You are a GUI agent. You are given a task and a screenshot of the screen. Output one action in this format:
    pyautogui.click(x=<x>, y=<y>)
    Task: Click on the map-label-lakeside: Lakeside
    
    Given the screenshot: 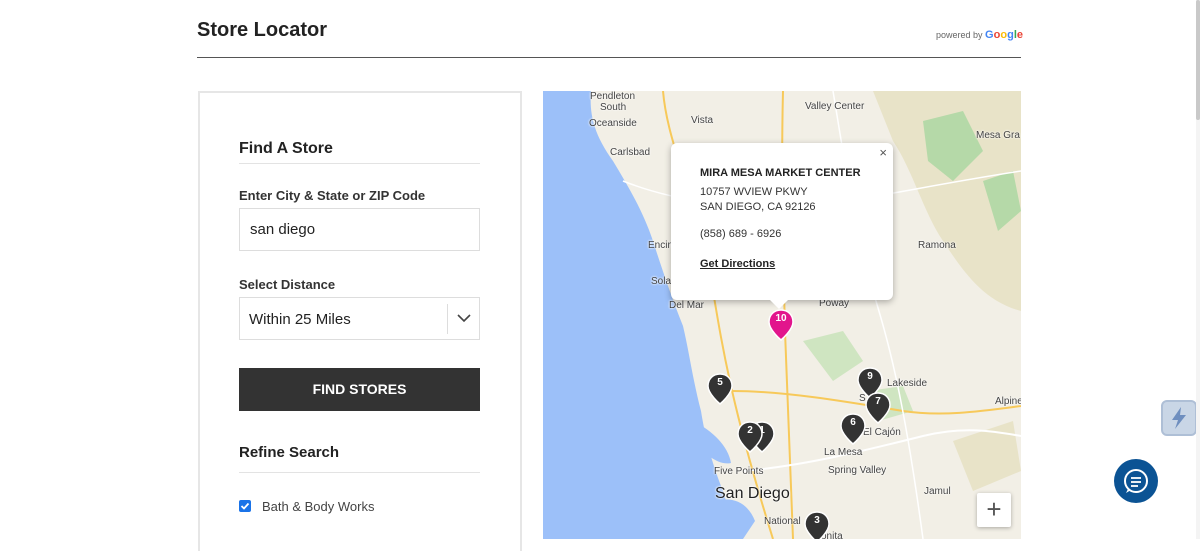 What is the action you would take?
    pyautogui.click(x=907, y=383)
    